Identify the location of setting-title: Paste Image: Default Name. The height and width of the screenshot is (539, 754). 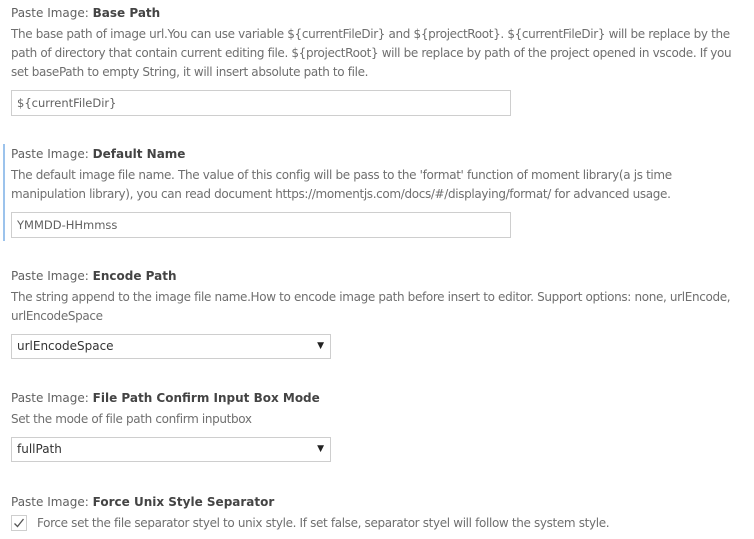
(378, 153).